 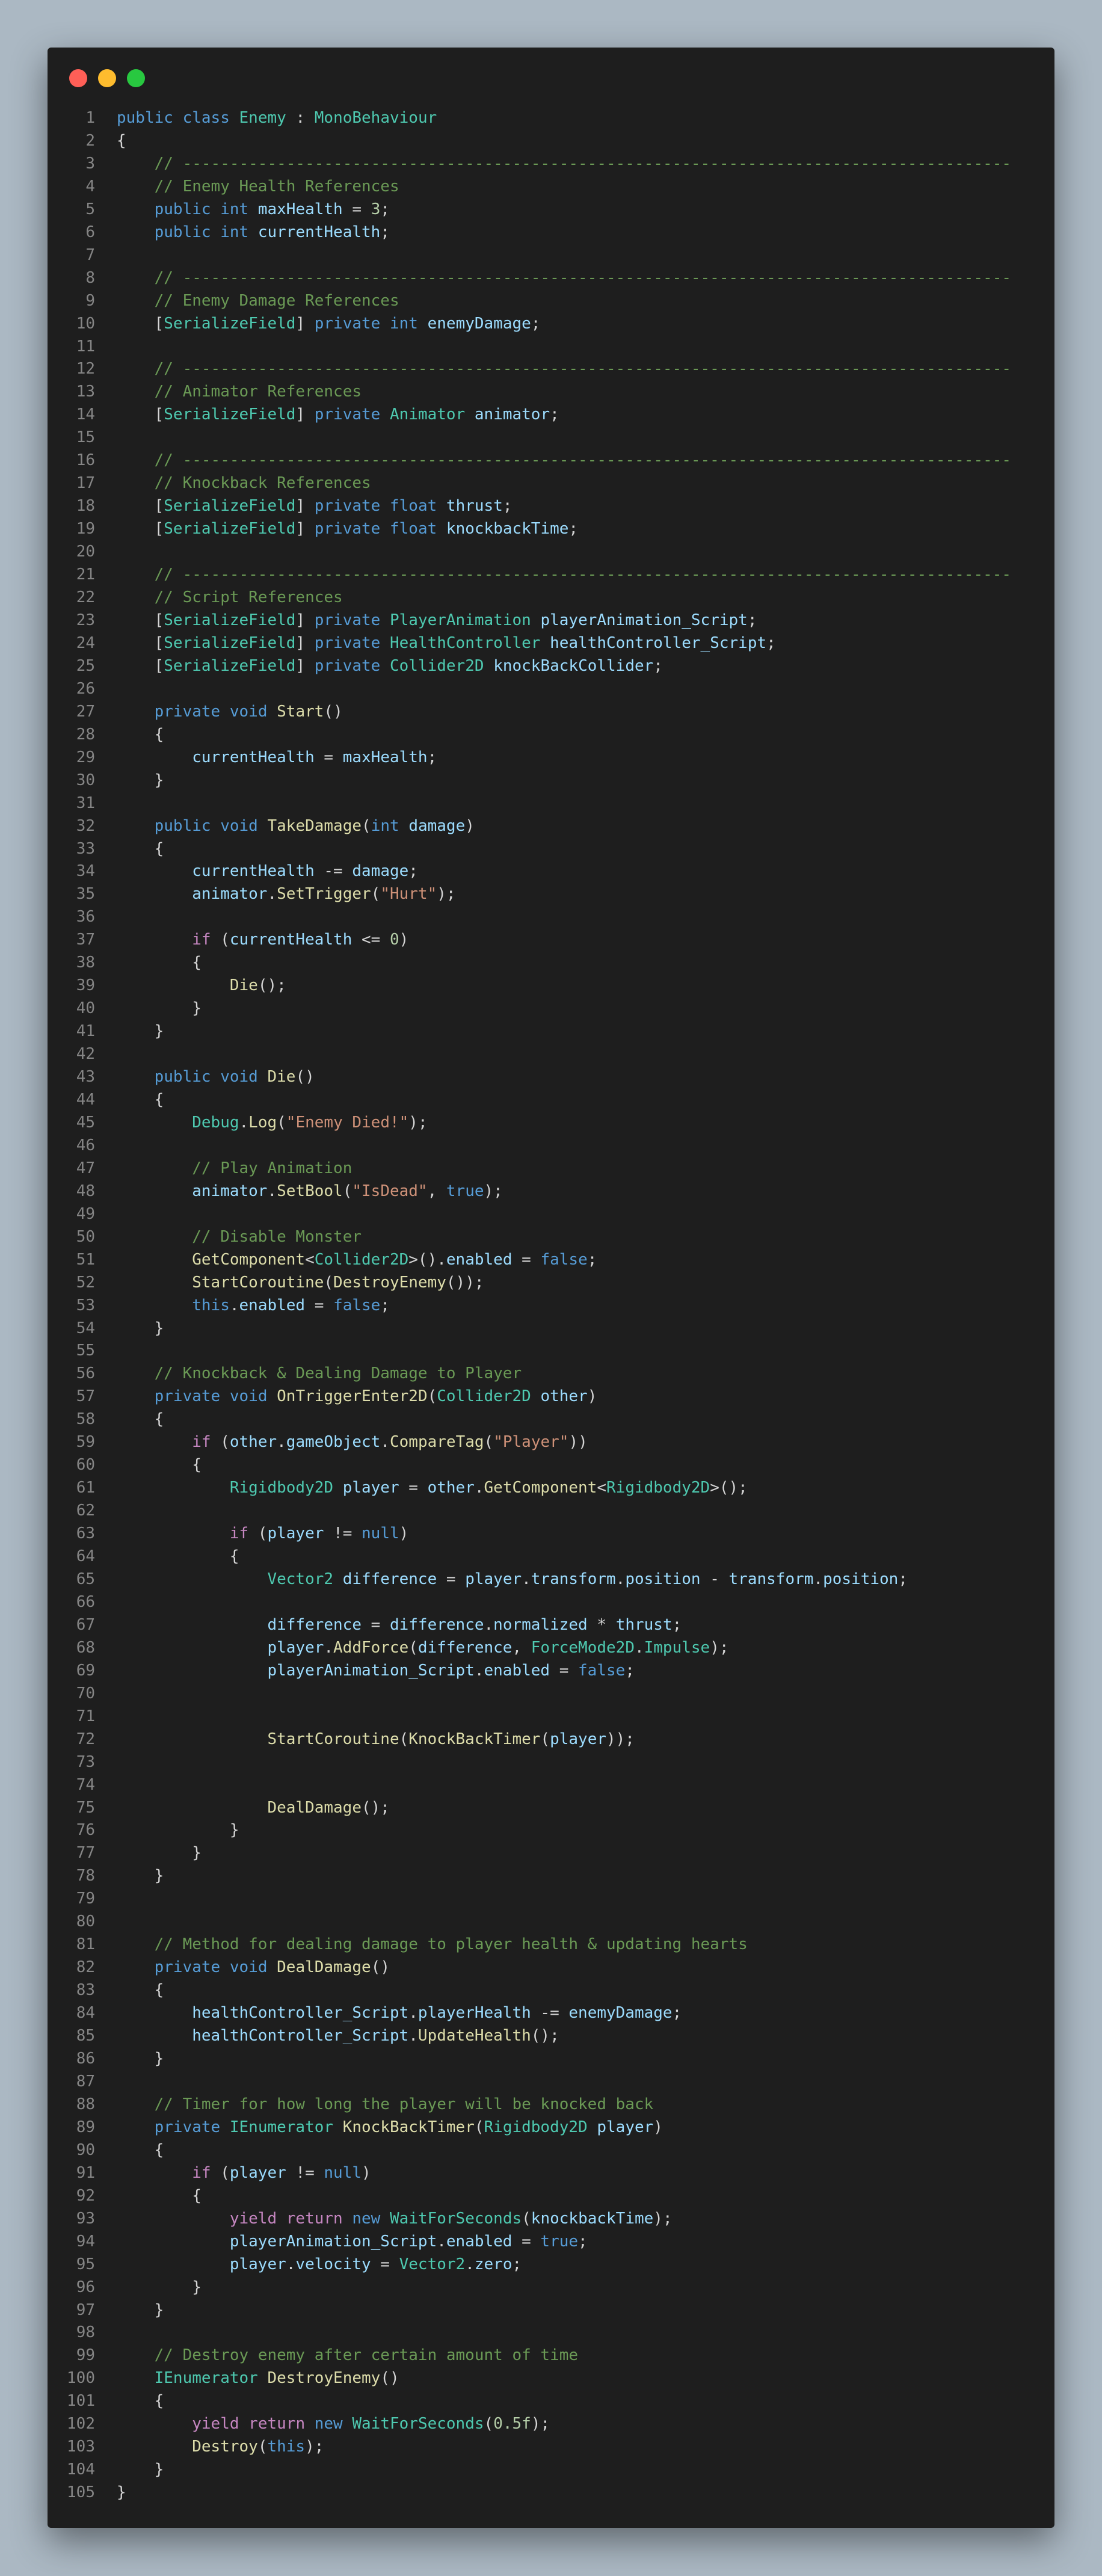 I want to click on code-token: normalized, so click(x=540, y=1624).